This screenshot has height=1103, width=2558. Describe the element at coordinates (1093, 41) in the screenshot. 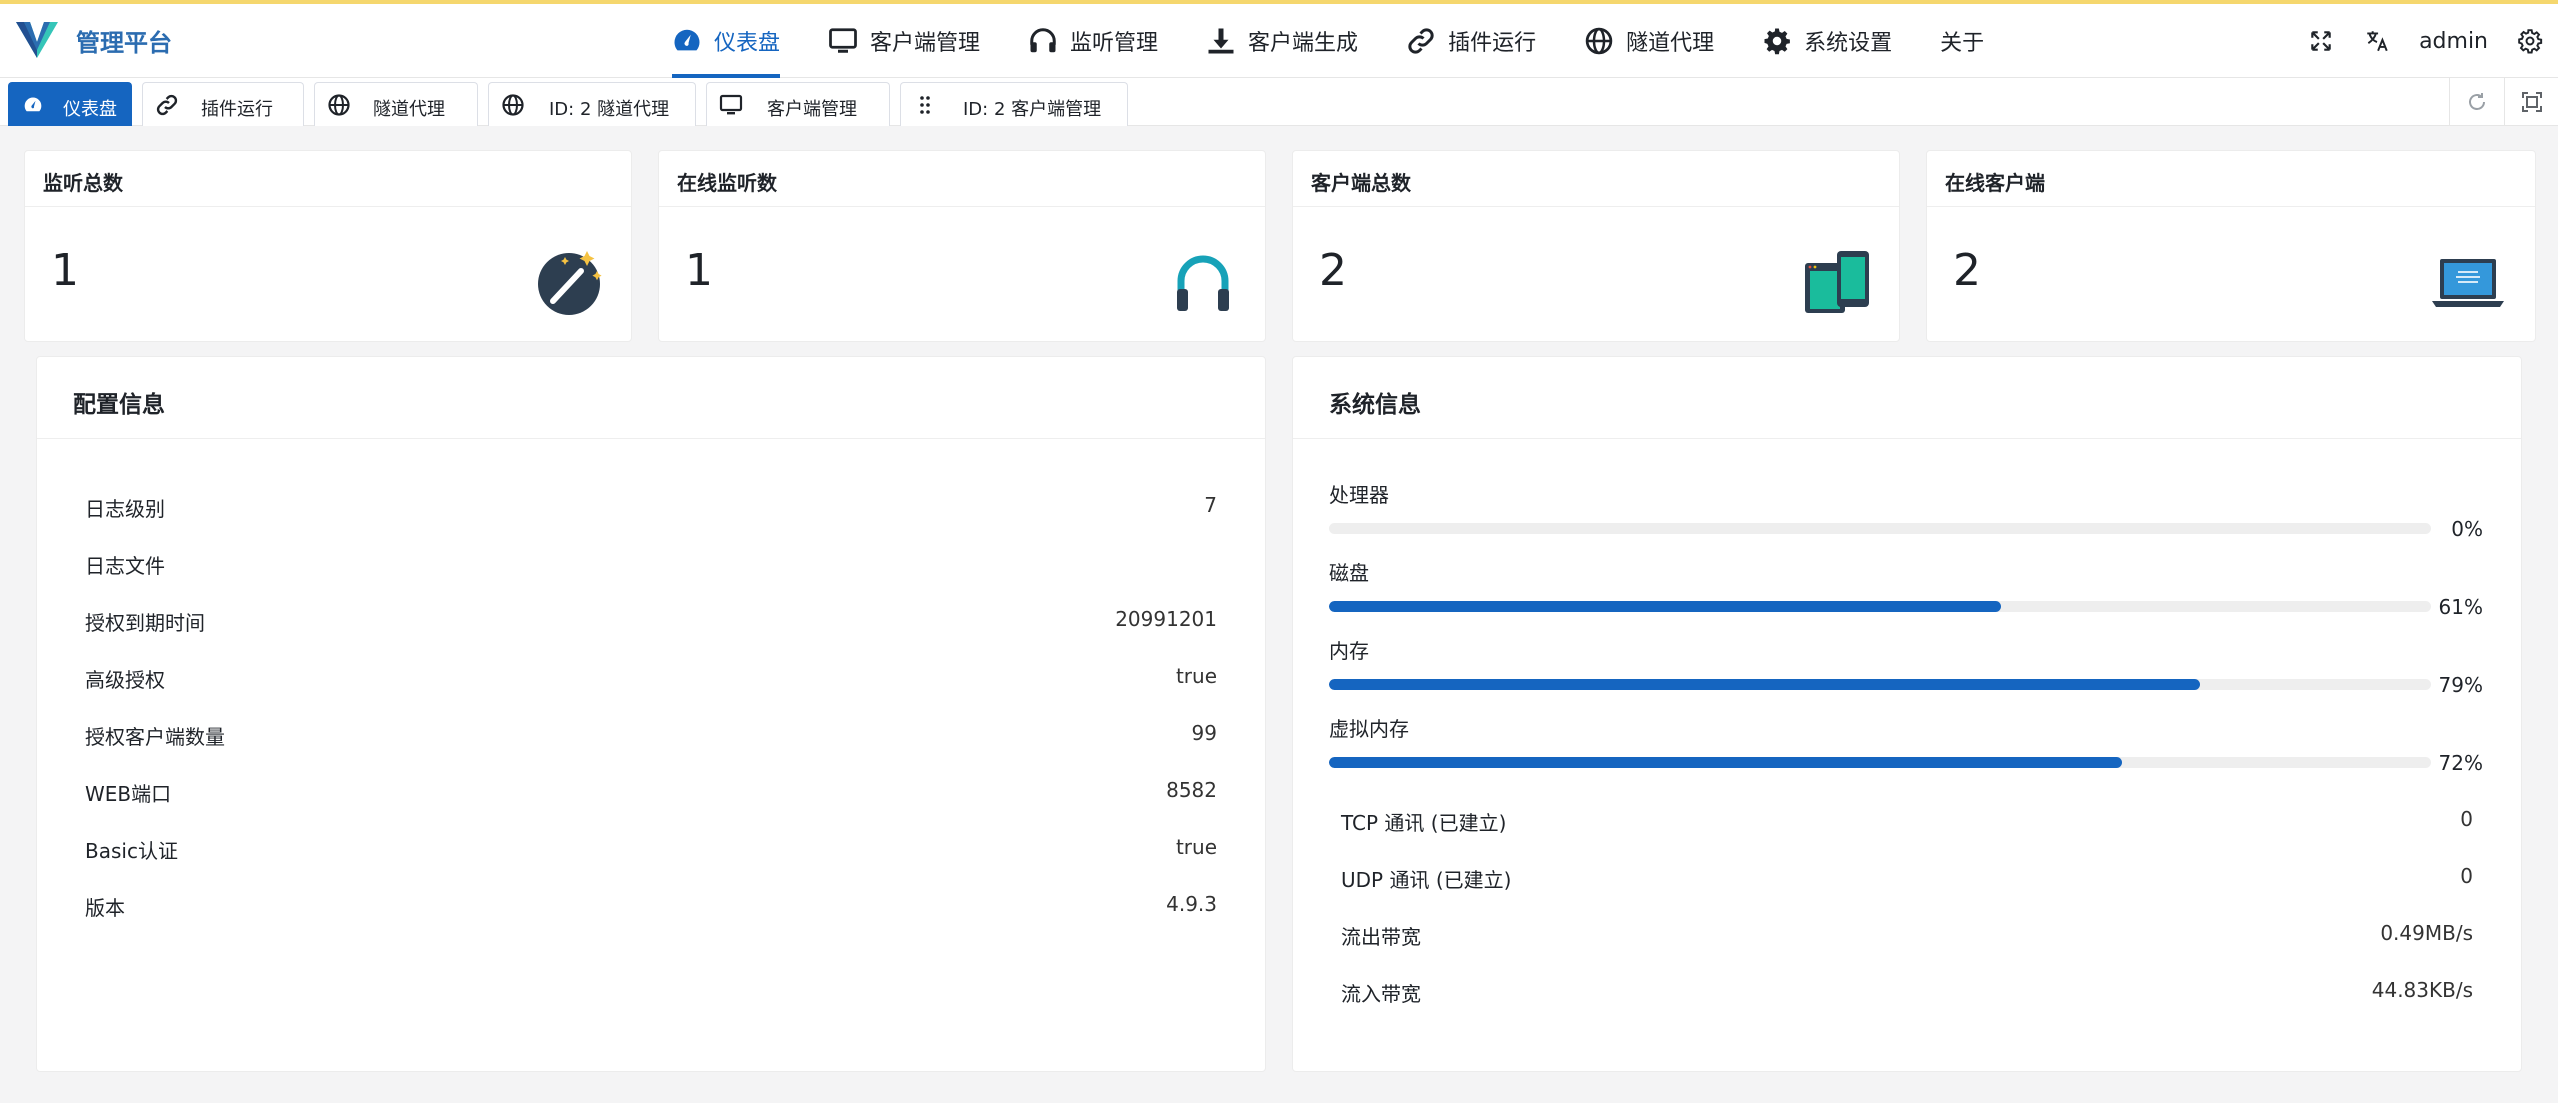

I see `nav-listener-management: 监听管理` at that location.